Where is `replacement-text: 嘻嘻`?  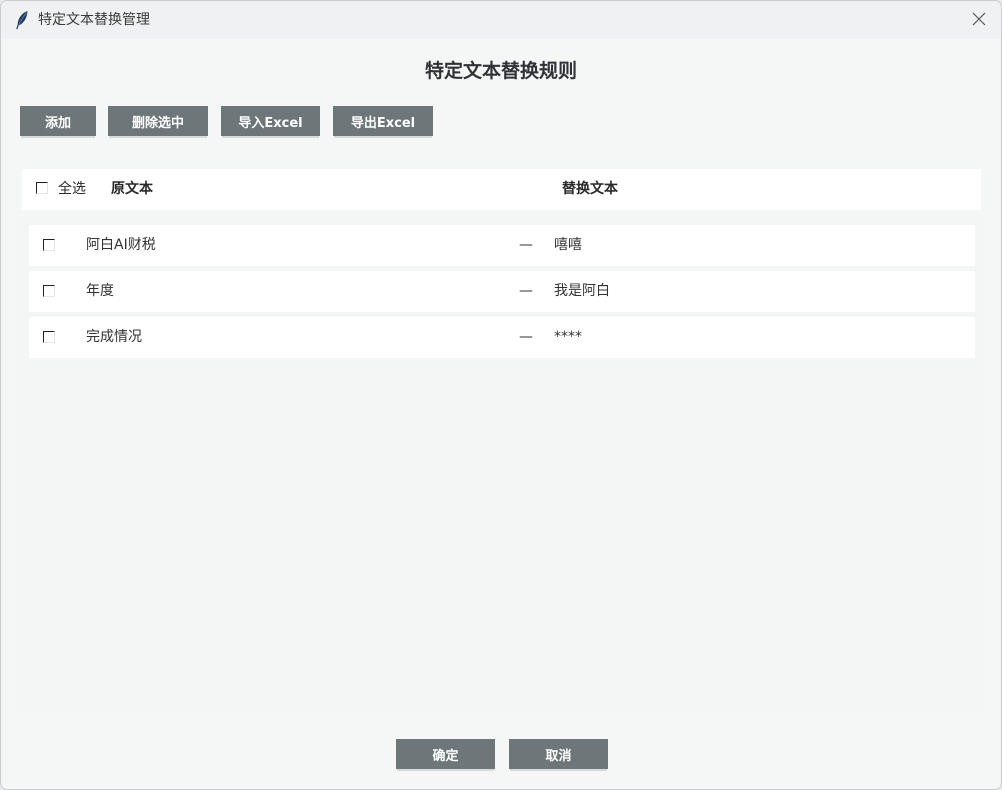
replacement-text: 嘻嘻 is located at coordinates (568, 245).